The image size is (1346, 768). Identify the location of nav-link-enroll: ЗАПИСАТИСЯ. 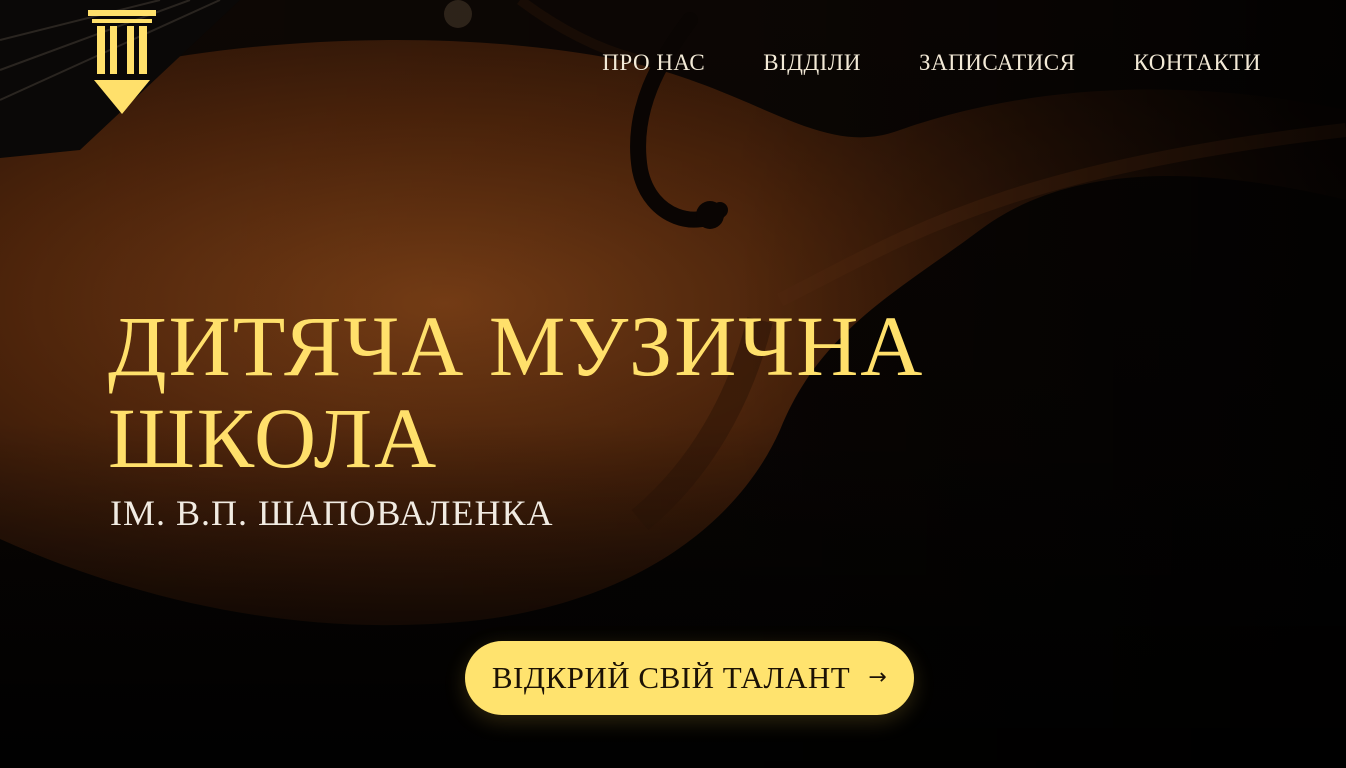
(997, 63).